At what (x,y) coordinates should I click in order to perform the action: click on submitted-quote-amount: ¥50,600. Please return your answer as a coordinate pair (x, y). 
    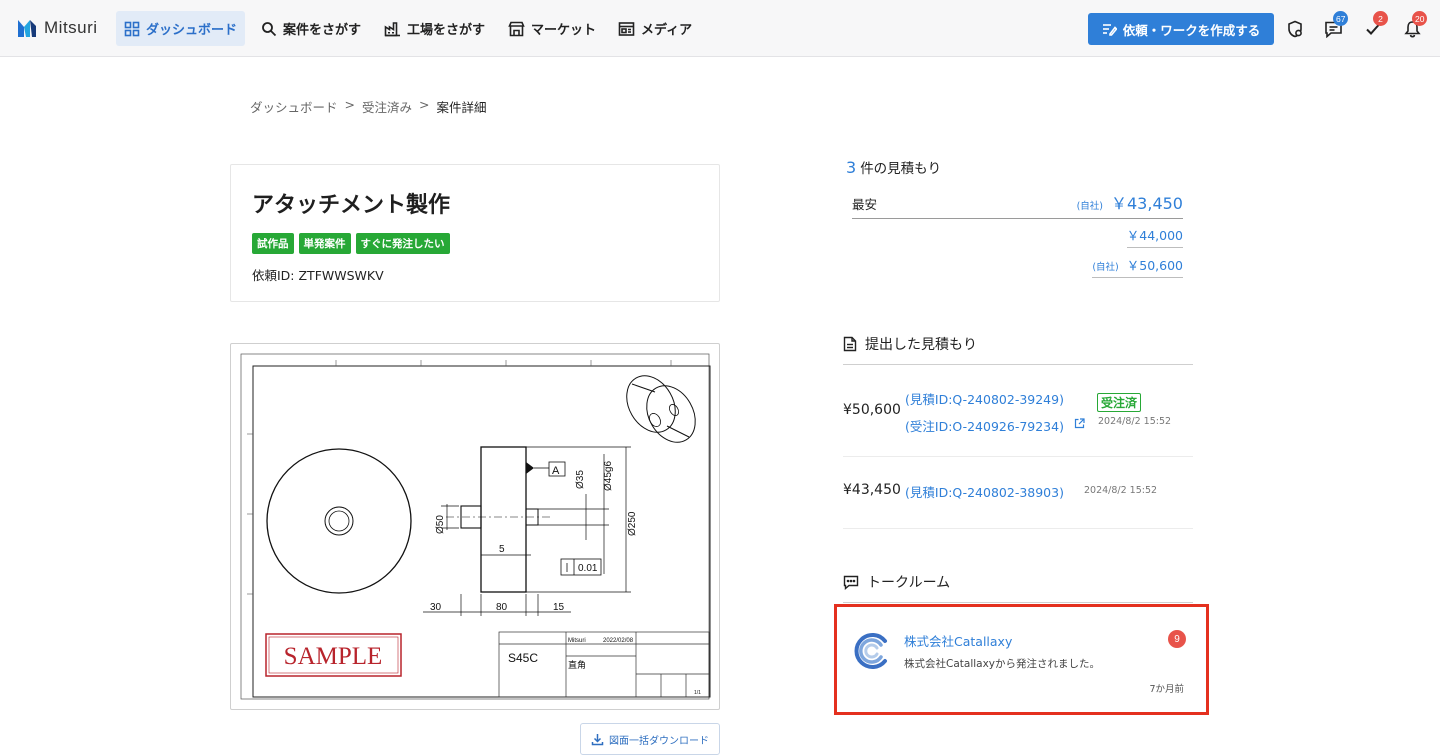
    Looking at the image, I should click on (872, 410).